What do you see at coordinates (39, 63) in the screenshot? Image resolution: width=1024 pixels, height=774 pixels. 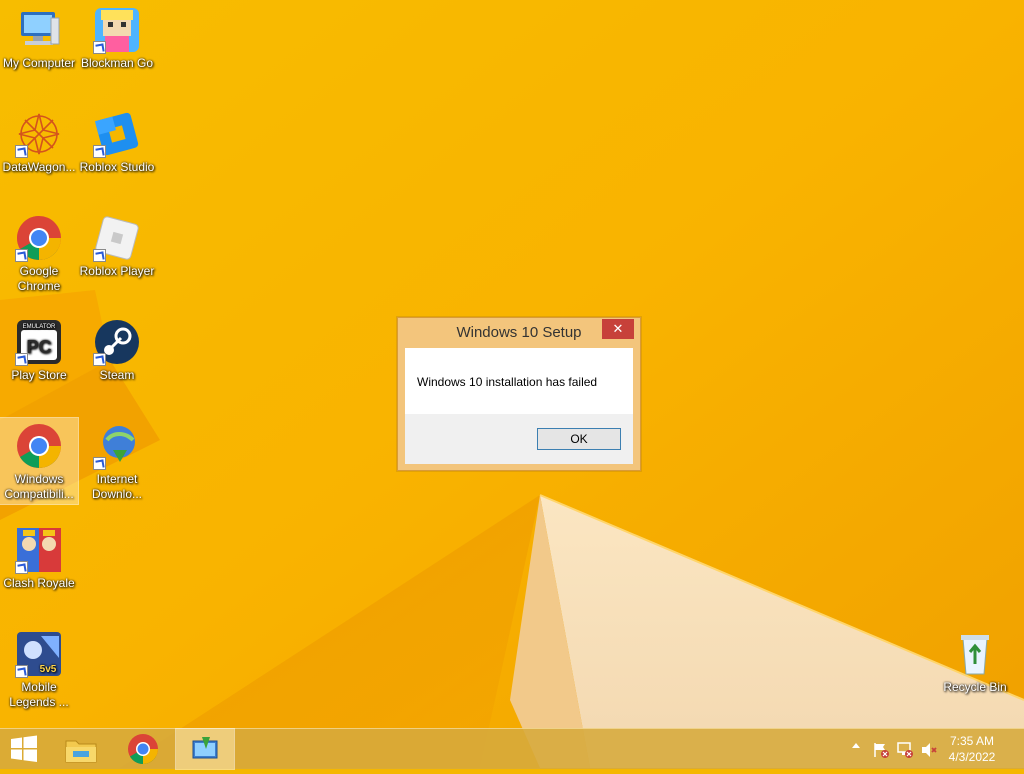 I see `desktop-icon-label: My Computer` at bounding box center [39, 63].